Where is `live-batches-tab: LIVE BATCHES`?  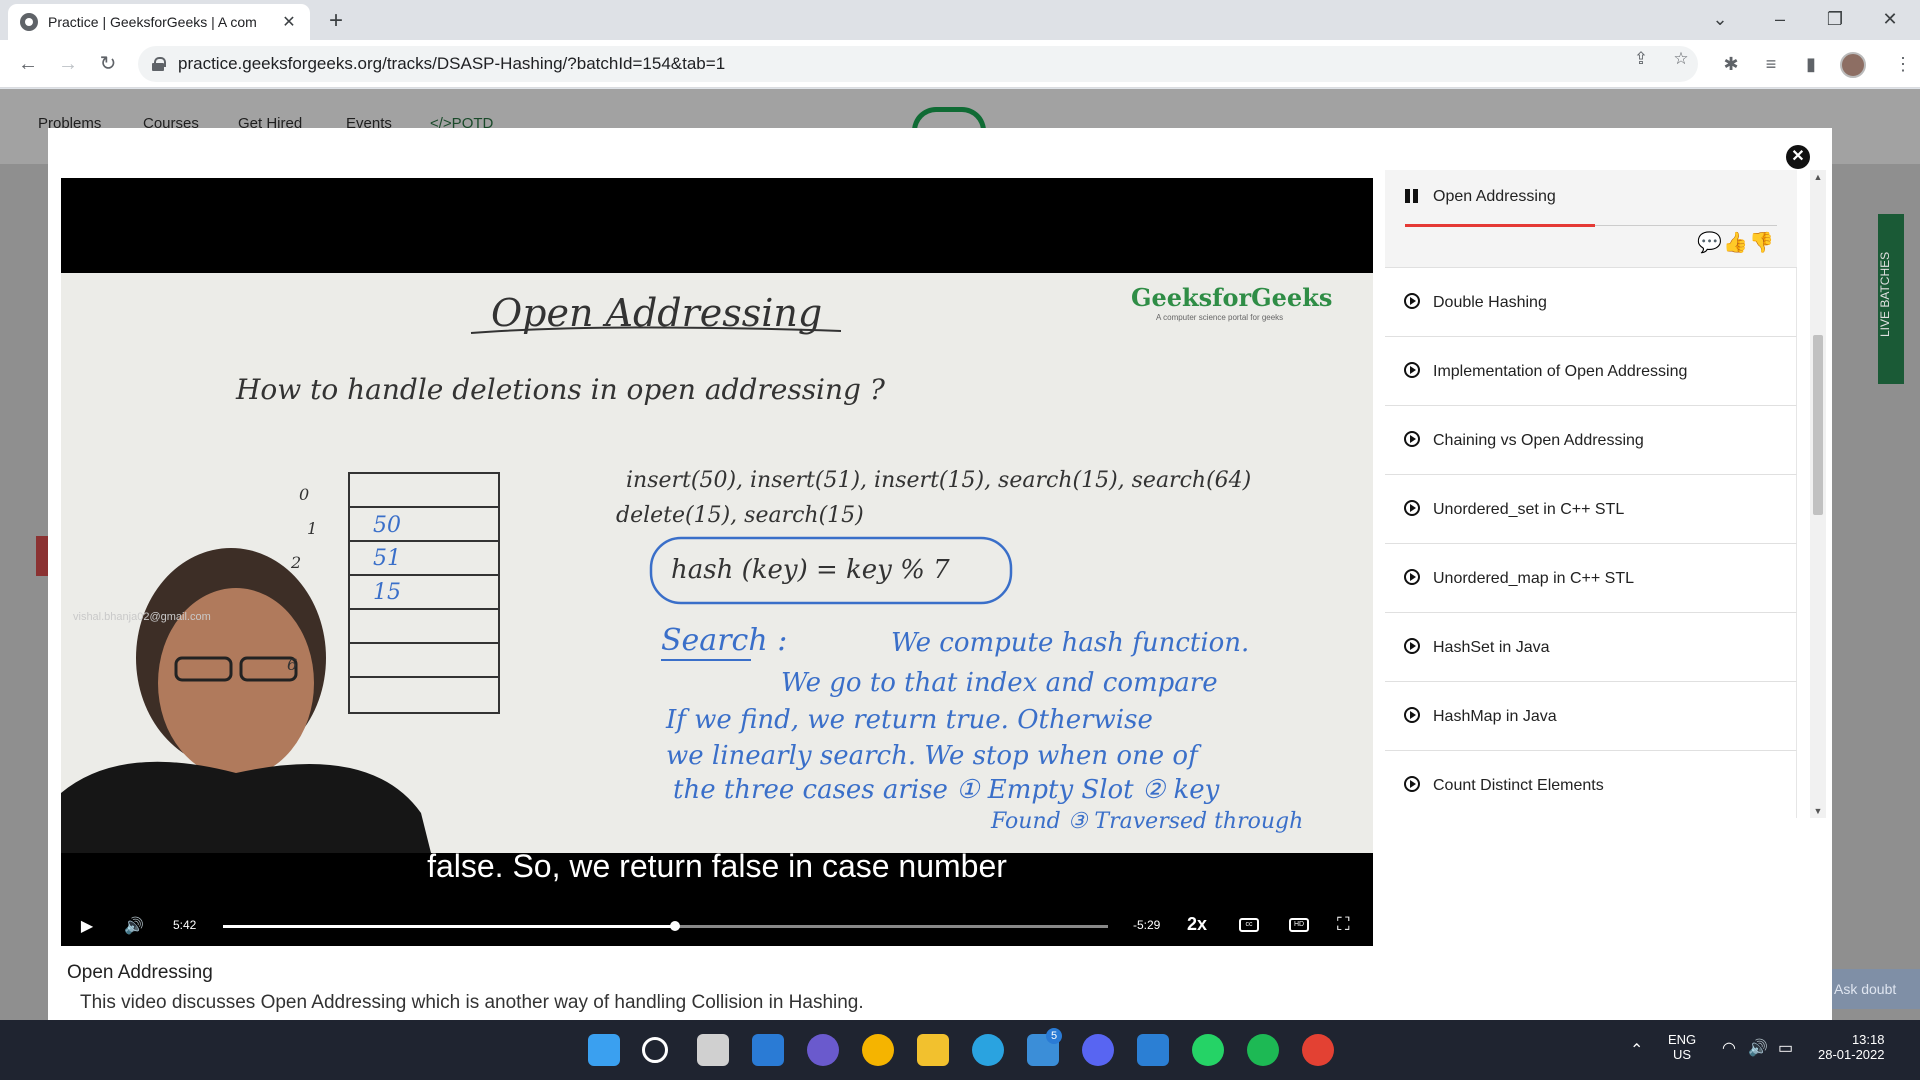
live-batches-tab: LIVE BATCHES is located at coordinates (1891, 299).